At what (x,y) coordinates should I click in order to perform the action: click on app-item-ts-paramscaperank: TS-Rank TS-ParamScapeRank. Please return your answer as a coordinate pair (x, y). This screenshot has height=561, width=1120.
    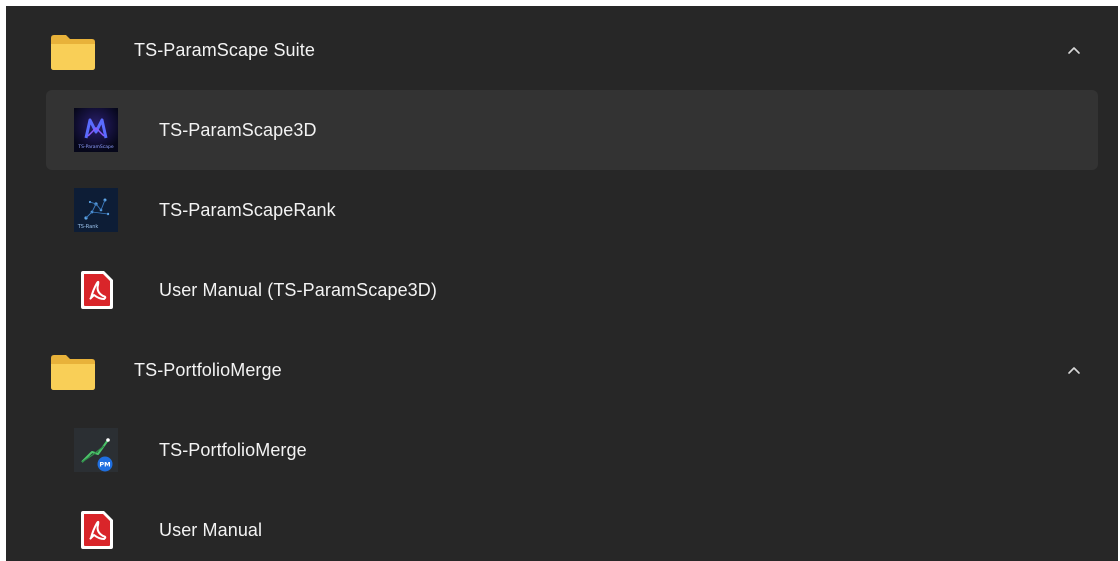
    Looking at the image, I should click on (572, 210).